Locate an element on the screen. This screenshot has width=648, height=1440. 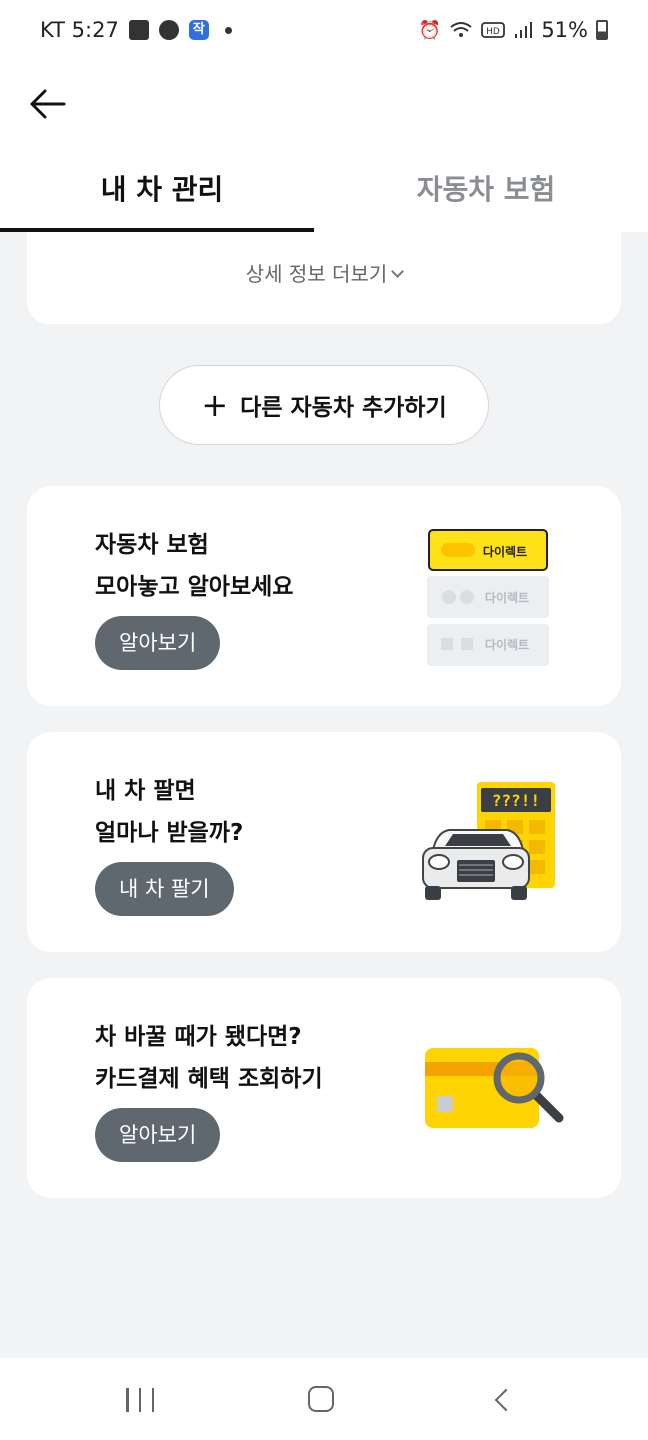
car-detail-card: 상세 정보 더보기 is located at coordinates (324, 278).